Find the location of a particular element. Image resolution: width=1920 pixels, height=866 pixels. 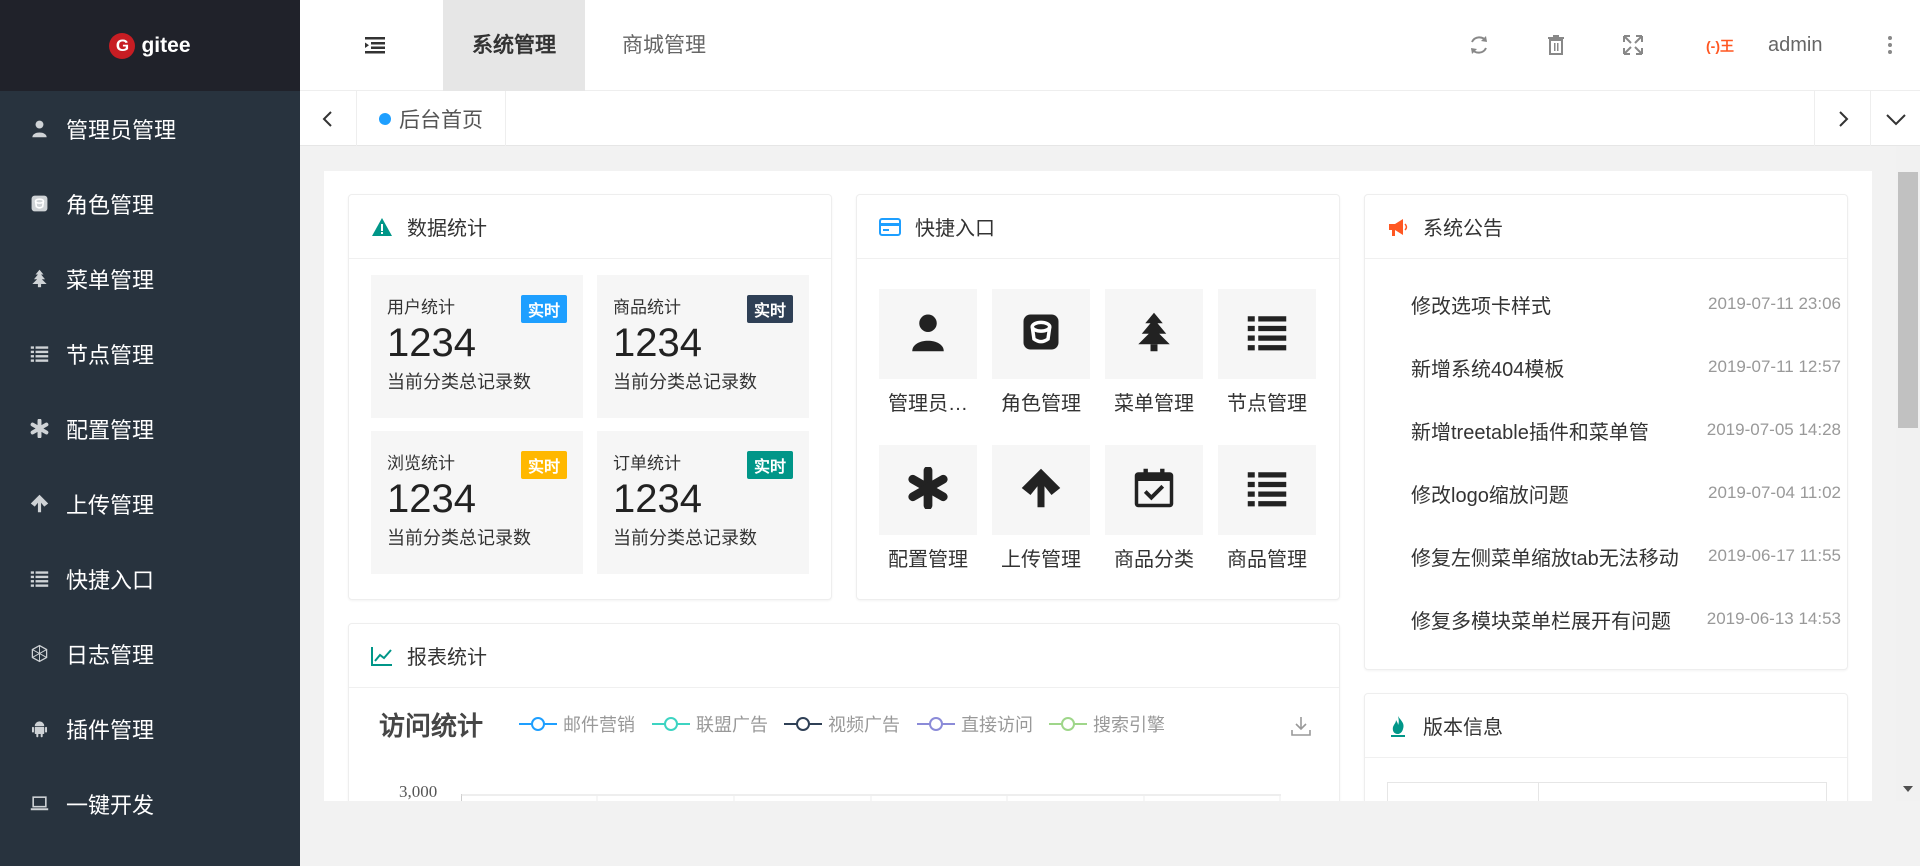

quick-entry-item: 配置管理 is located at coordinates (928, 508).